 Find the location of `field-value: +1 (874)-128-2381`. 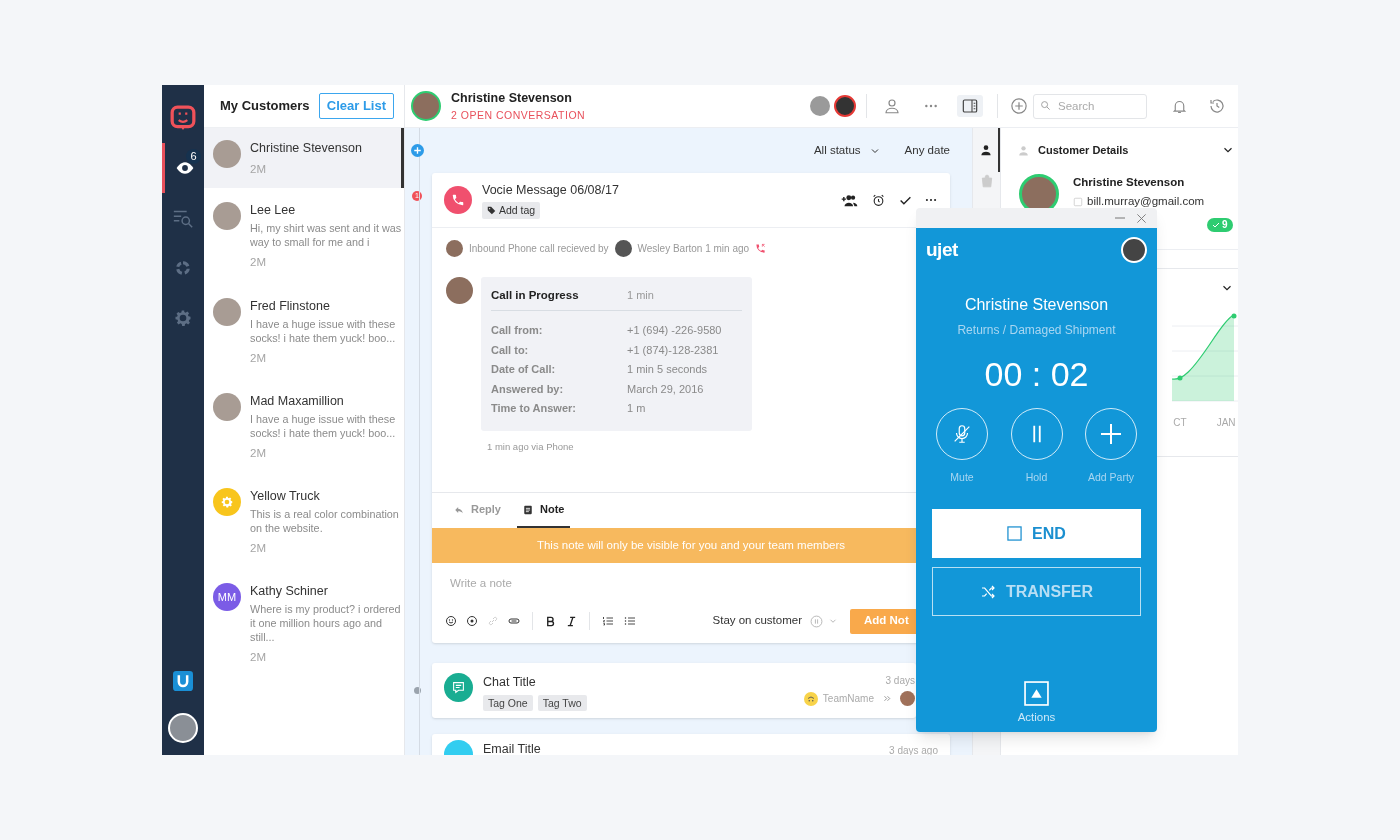

field-value: +1 (874)-128-2381 is located at coordinates (673, 350).